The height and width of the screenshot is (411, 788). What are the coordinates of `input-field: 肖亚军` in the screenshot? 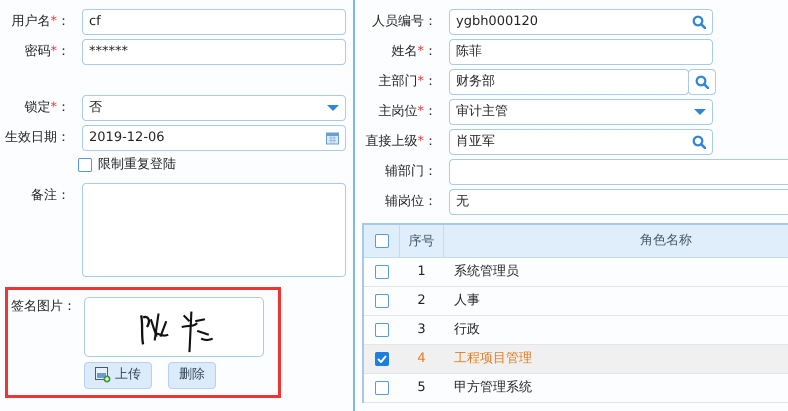 It's located at (581, 142).